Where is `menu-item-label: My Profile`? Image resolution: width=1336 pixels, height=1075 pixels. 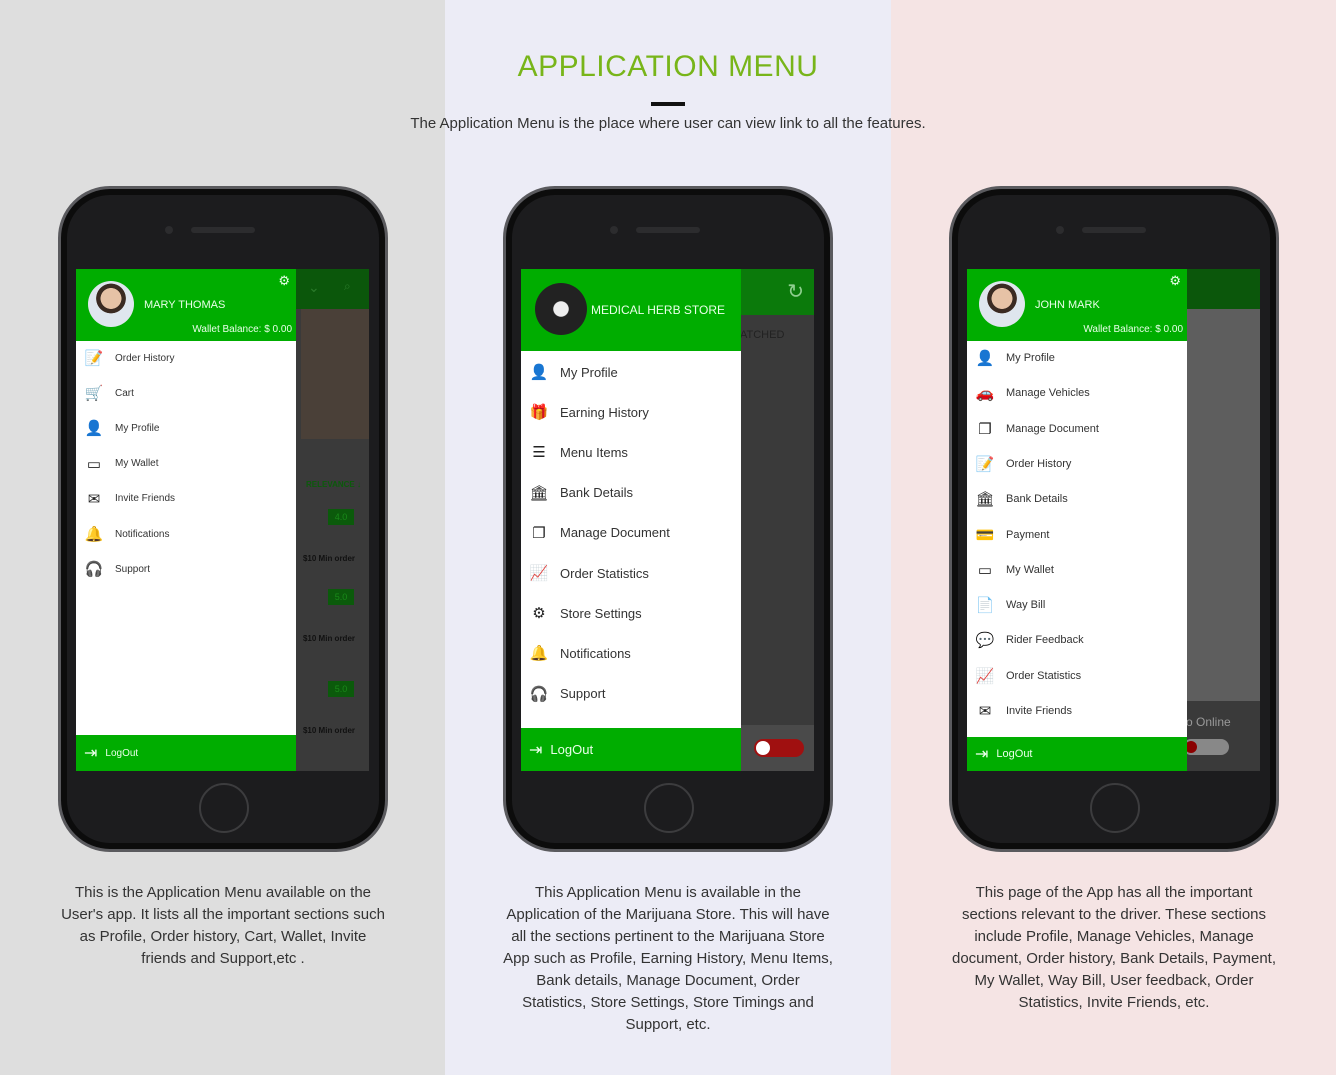 menu-item-label: My Profile is located at coordinates (1030, 358).